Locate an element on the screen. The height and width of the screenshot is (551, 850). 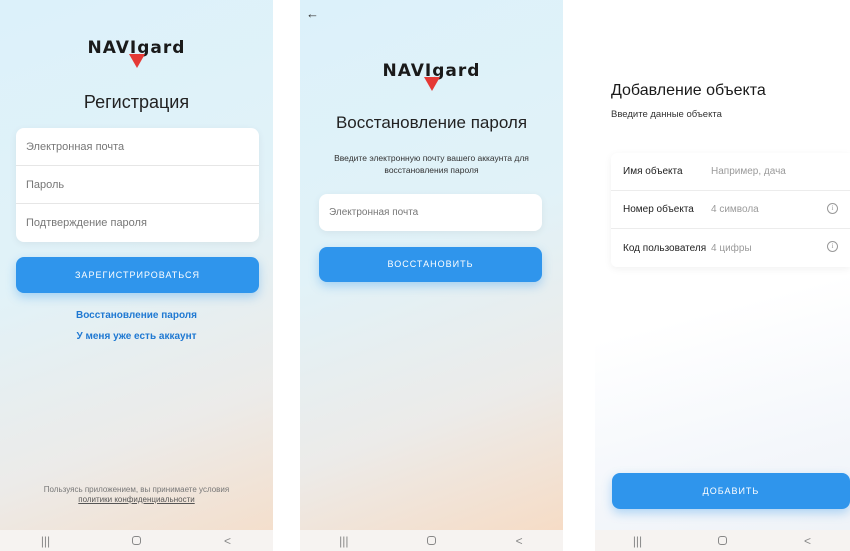
recover-password-link: Восстановление пароля is located at coordinates (136, 315).